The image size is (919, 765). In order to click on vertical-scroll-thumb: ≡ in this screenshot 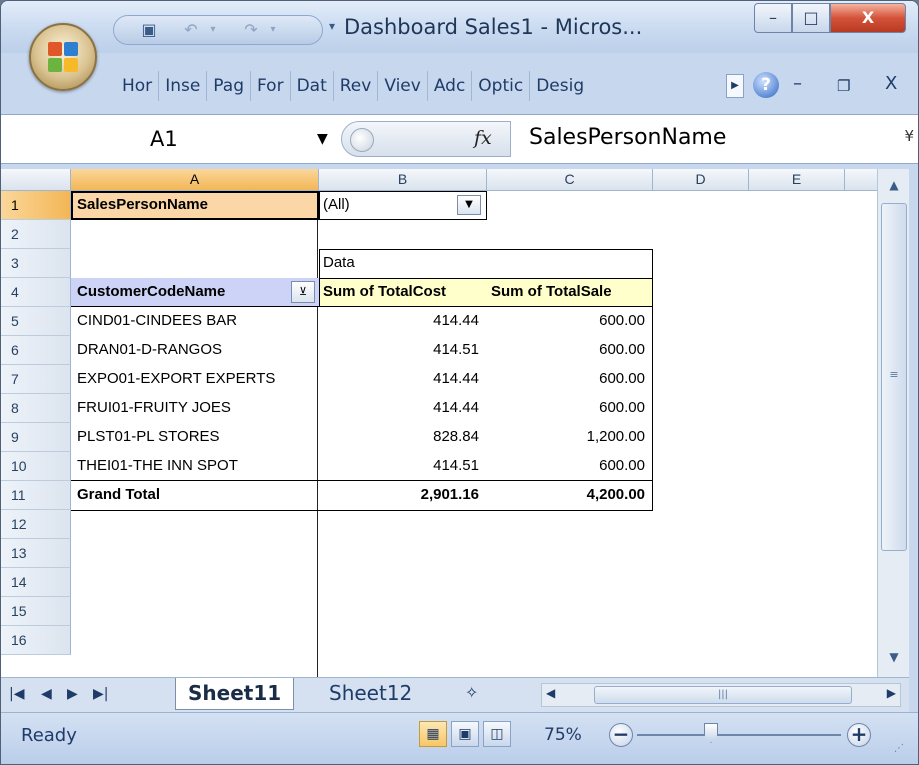, I will do `click(894, 377)`.